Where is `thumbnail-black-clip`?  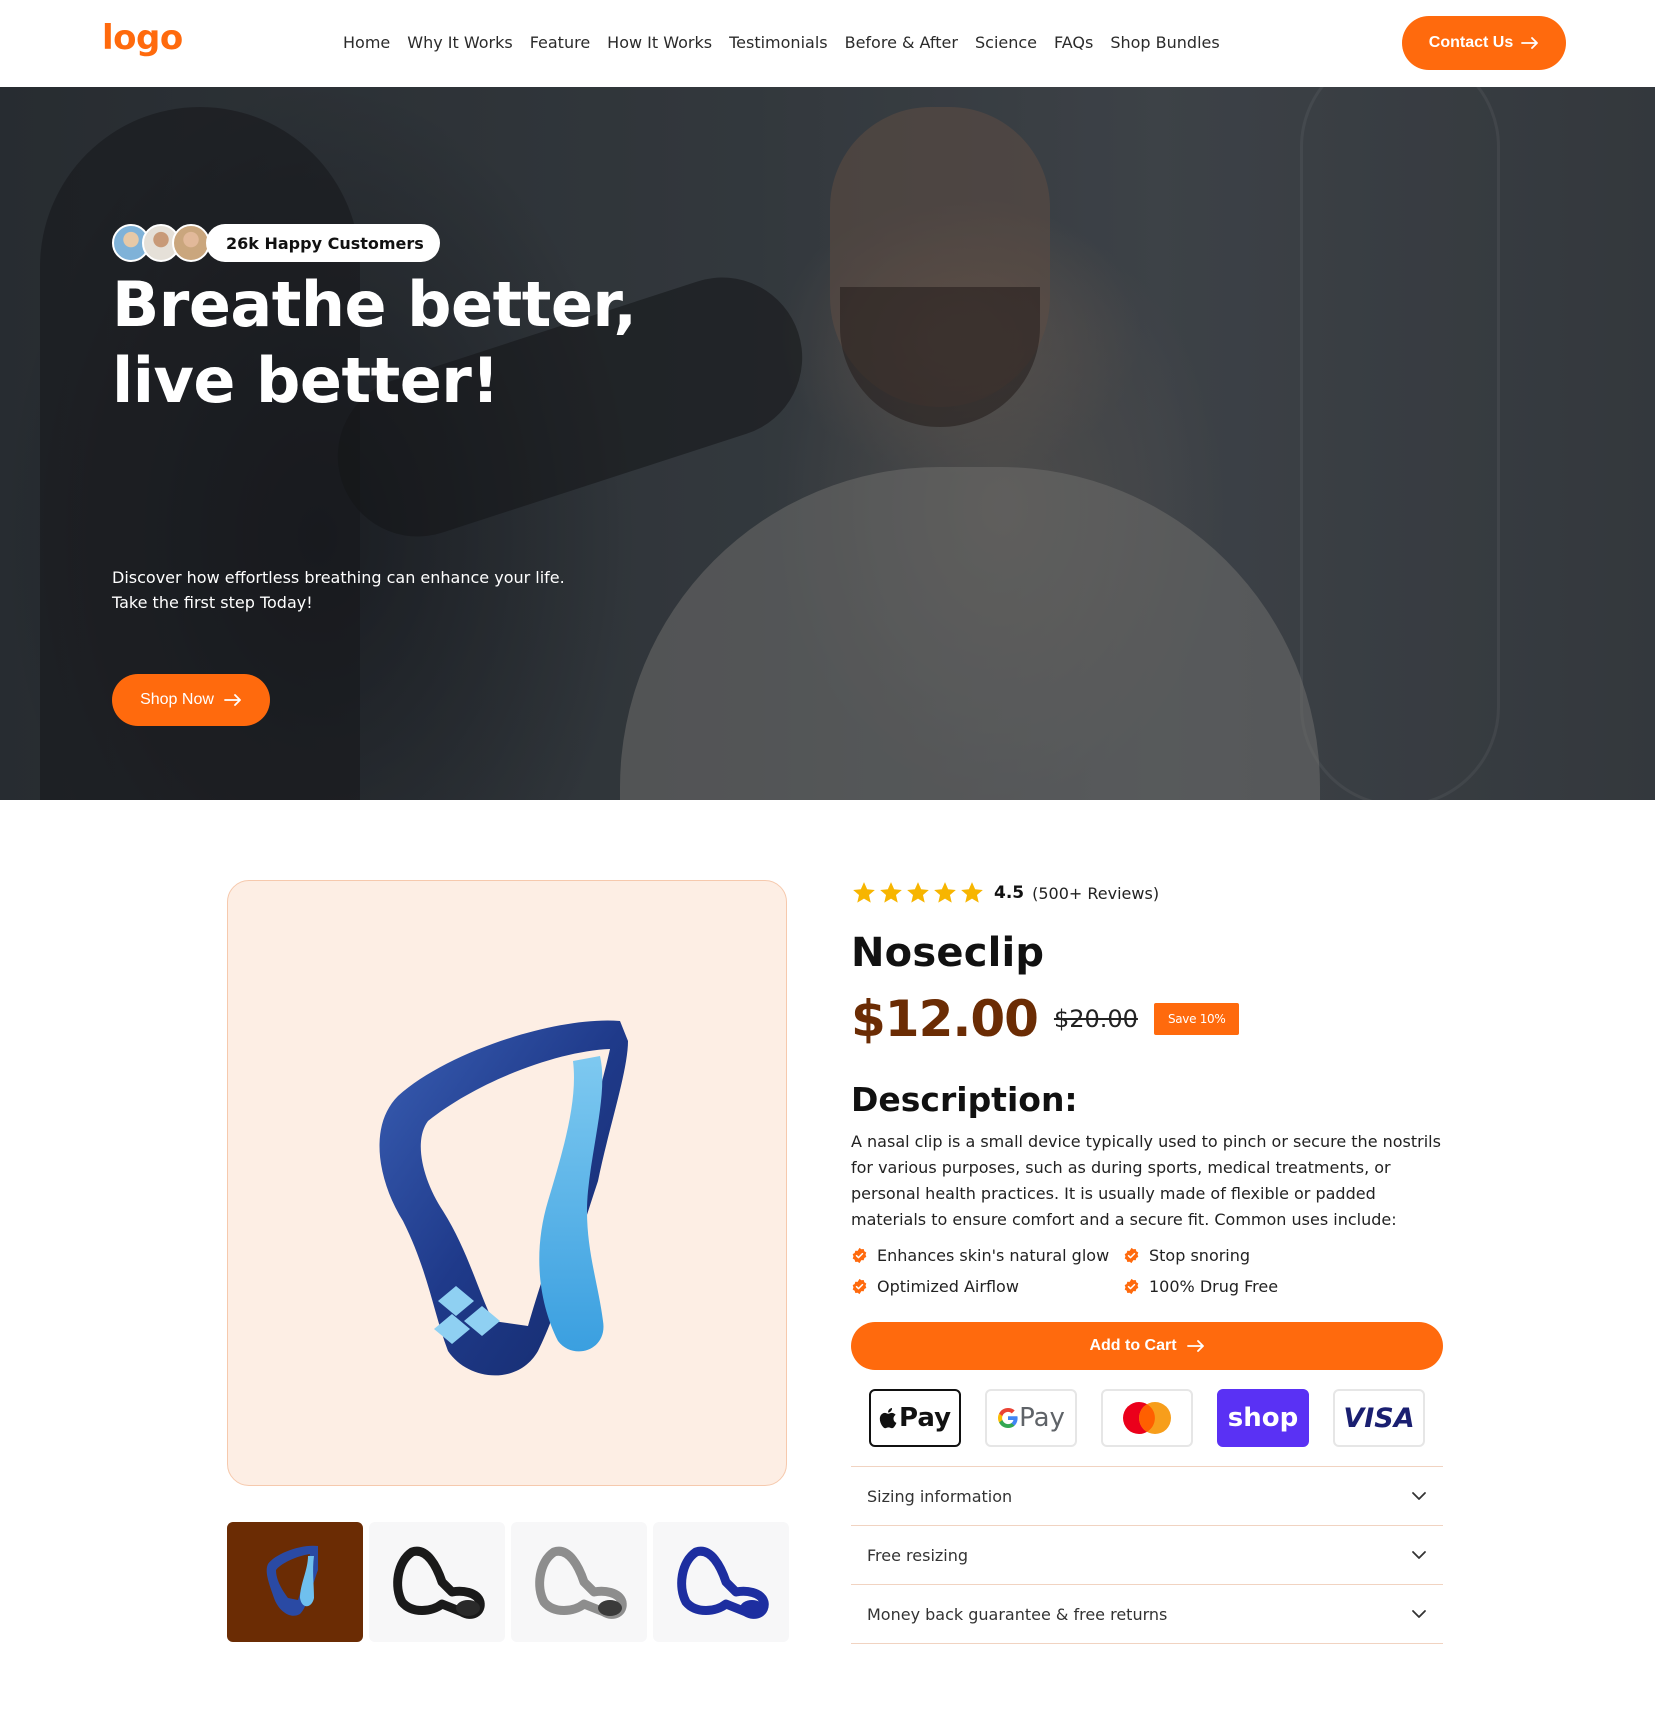 thumbnail-black-clip is located at coordinates (437, 1582).